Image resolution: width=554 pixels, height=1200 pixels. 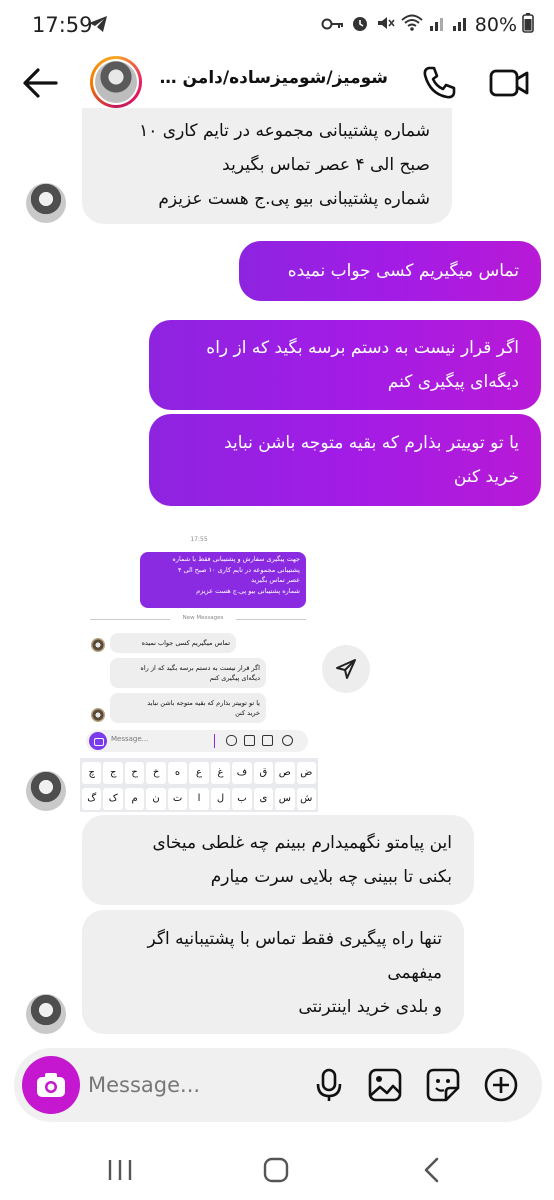 I want to click on message-text: دیگه‌ای پیگیری کنم, so click(x=453, y=382).